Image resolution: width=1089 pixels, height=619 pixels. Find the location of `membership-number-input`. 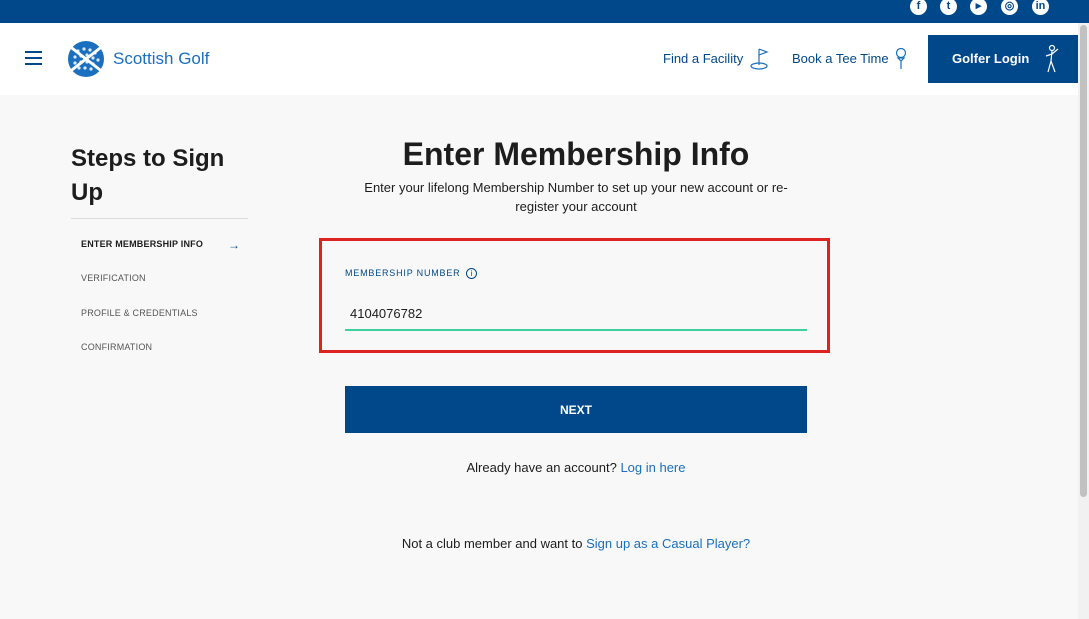

membership-number-input is located at coordinates (576, 314).